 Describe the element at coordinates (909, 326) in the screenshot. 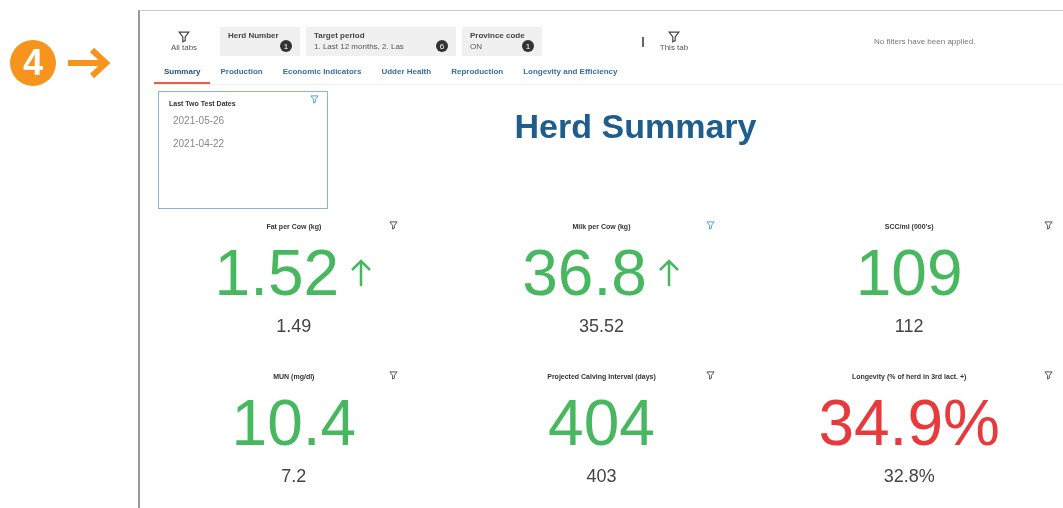

I see `previous-value: 112` at that location.